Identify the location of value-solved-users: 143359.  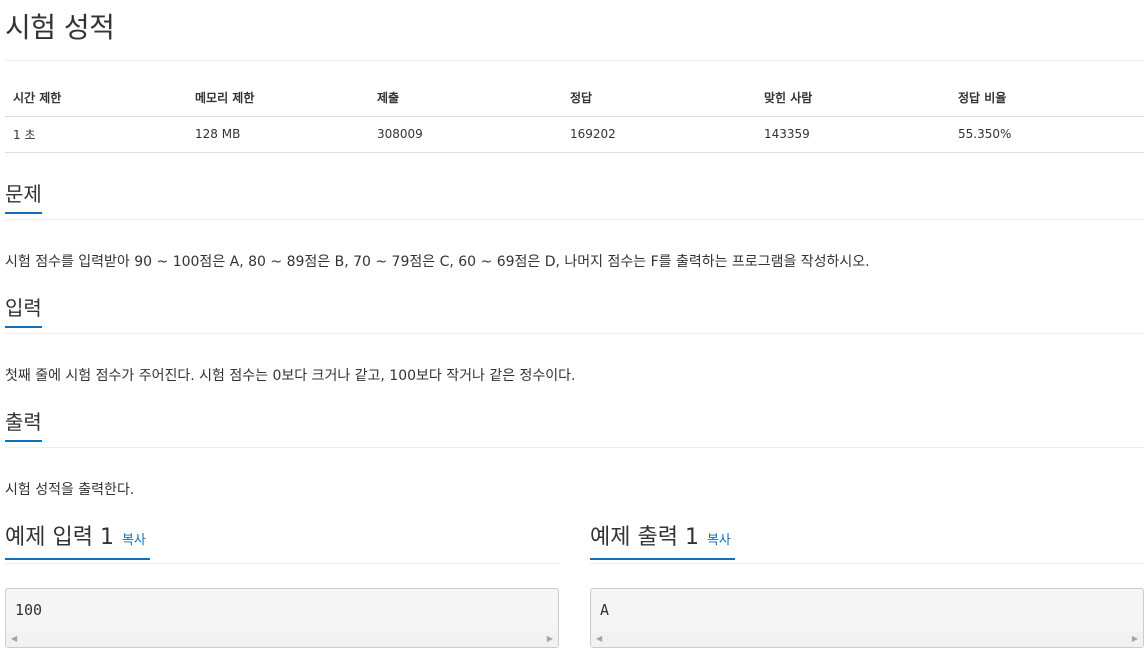
(853, 134).